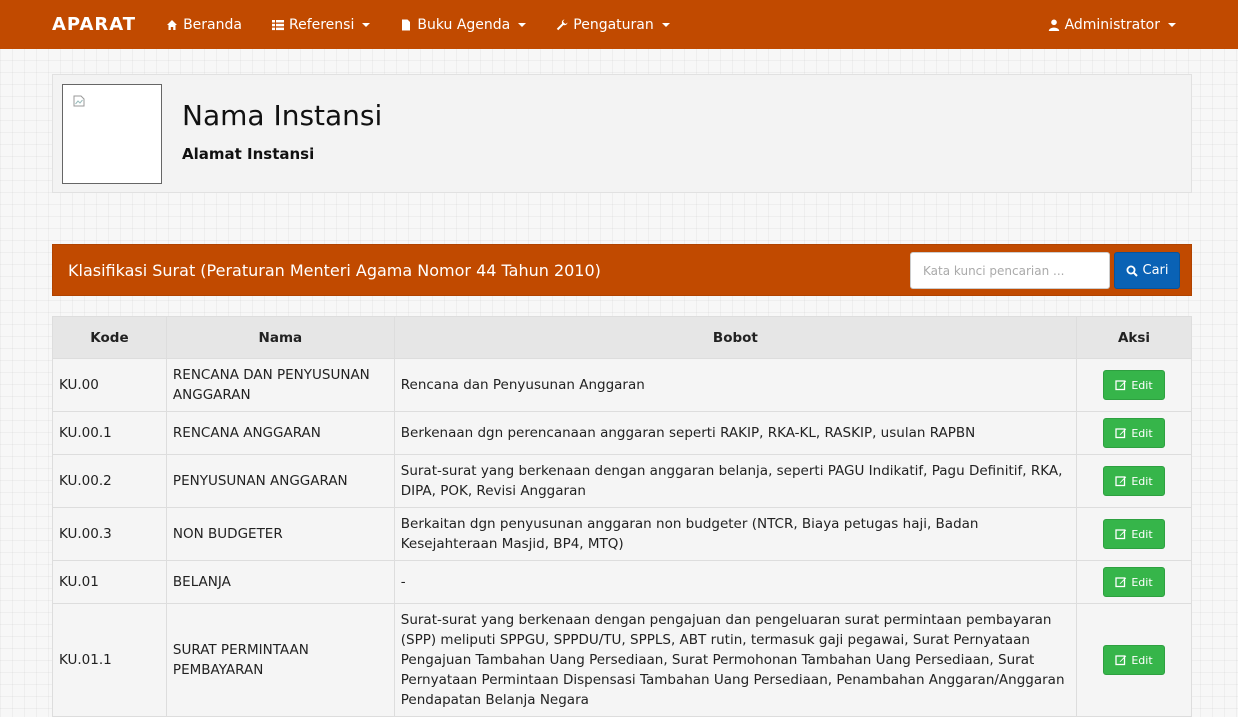 The image size is (1238, 717). What do you see at coordinates (109, 433) in the screenshot?
I see `cell-kode: KU.00.1` at bounding box center [109, 433].